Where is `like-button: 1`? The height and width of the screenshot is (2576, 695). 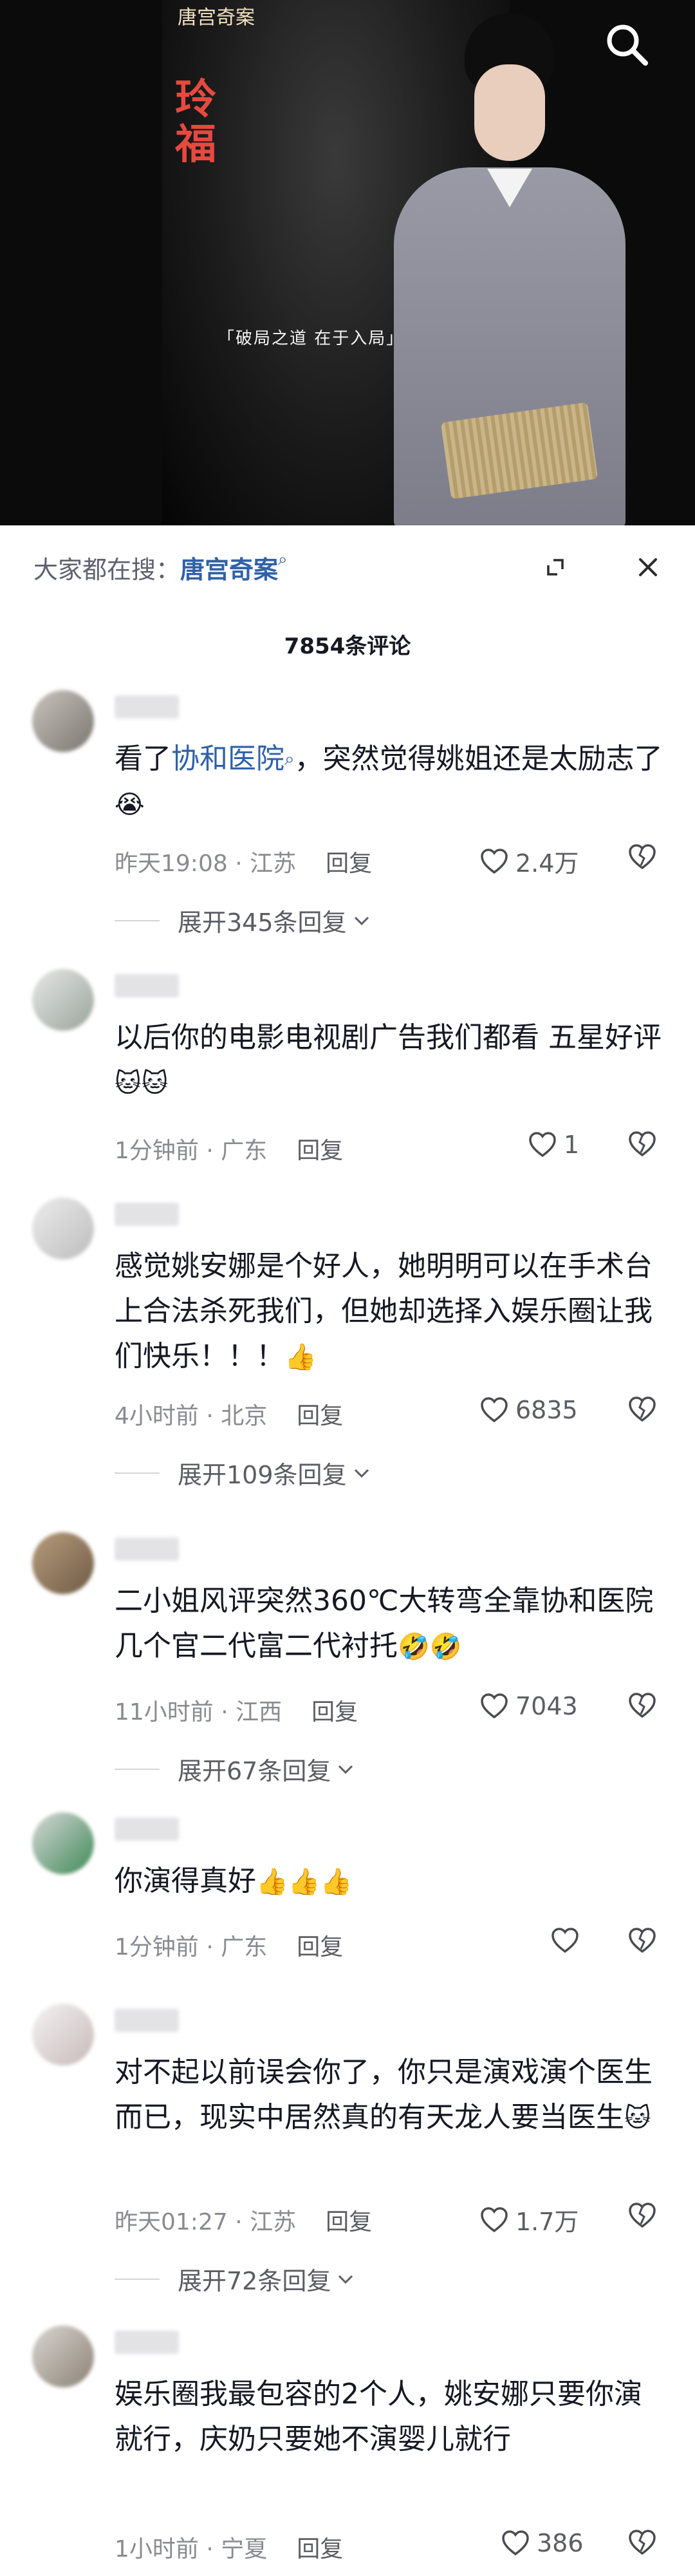
like-button: 1 is located at coordinates (553, 1145).